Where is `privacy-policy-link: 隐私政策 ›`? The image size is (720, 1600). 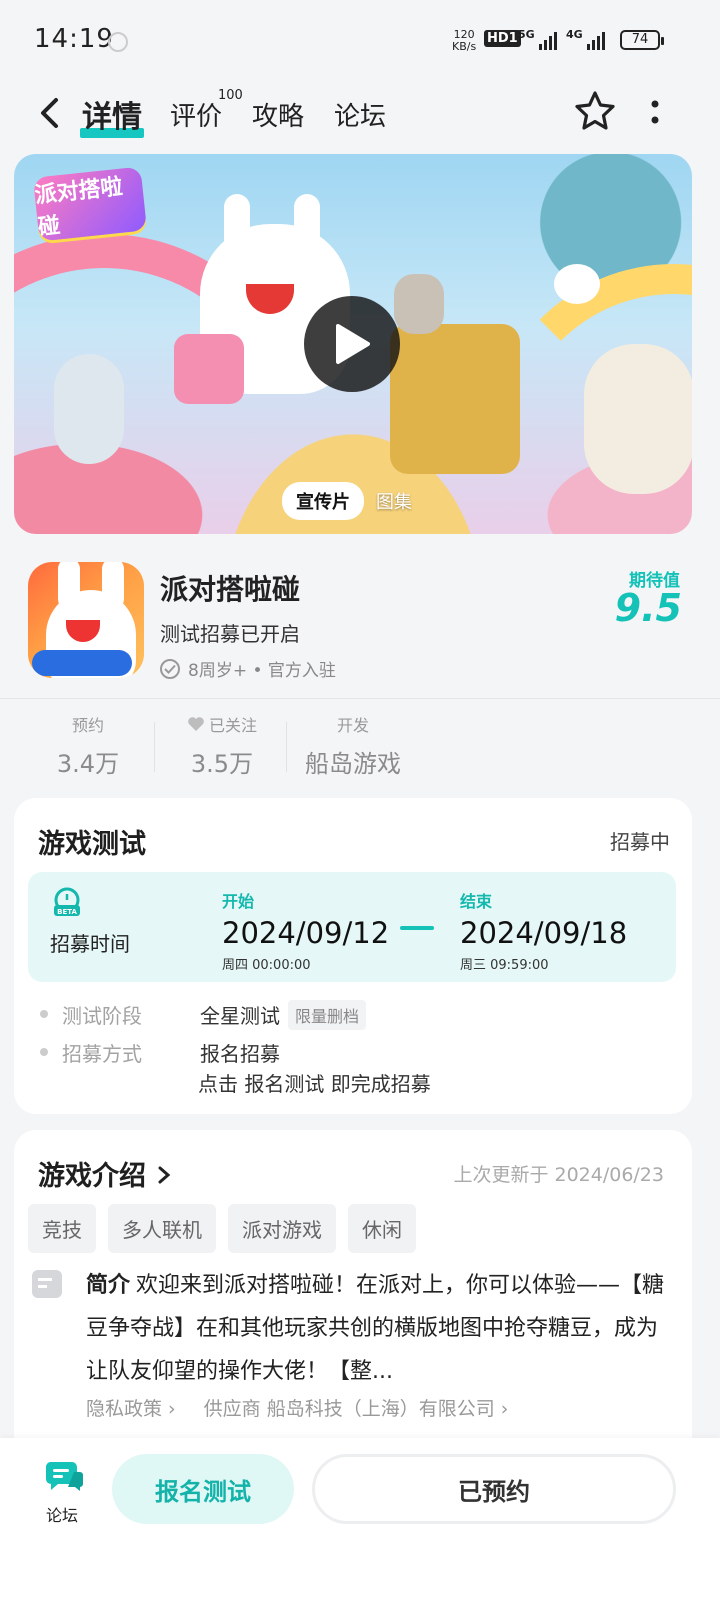 privacy-policy-link: 隐私政策 › is located at coordinates (131, 1407).